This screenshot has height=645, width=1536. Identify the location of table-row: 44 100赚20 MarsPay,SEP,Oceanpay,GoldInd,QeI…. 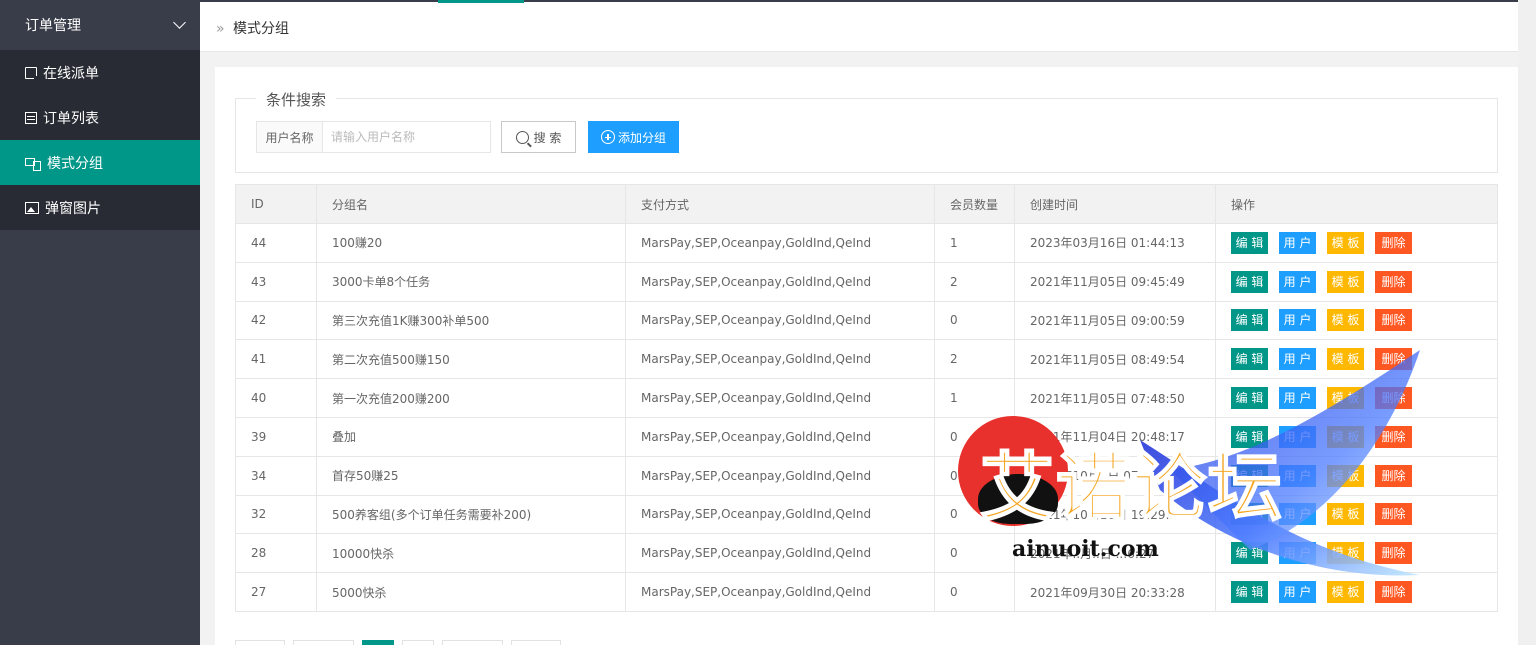
(866, 243).